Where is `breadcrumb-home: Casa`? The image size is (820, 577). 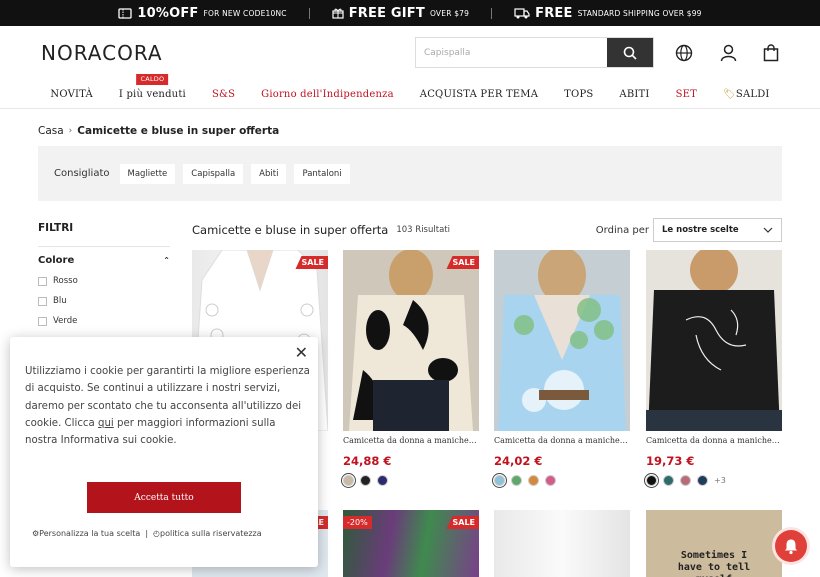
breadcrumb-home: Casa is located at coordinates (51, 131).